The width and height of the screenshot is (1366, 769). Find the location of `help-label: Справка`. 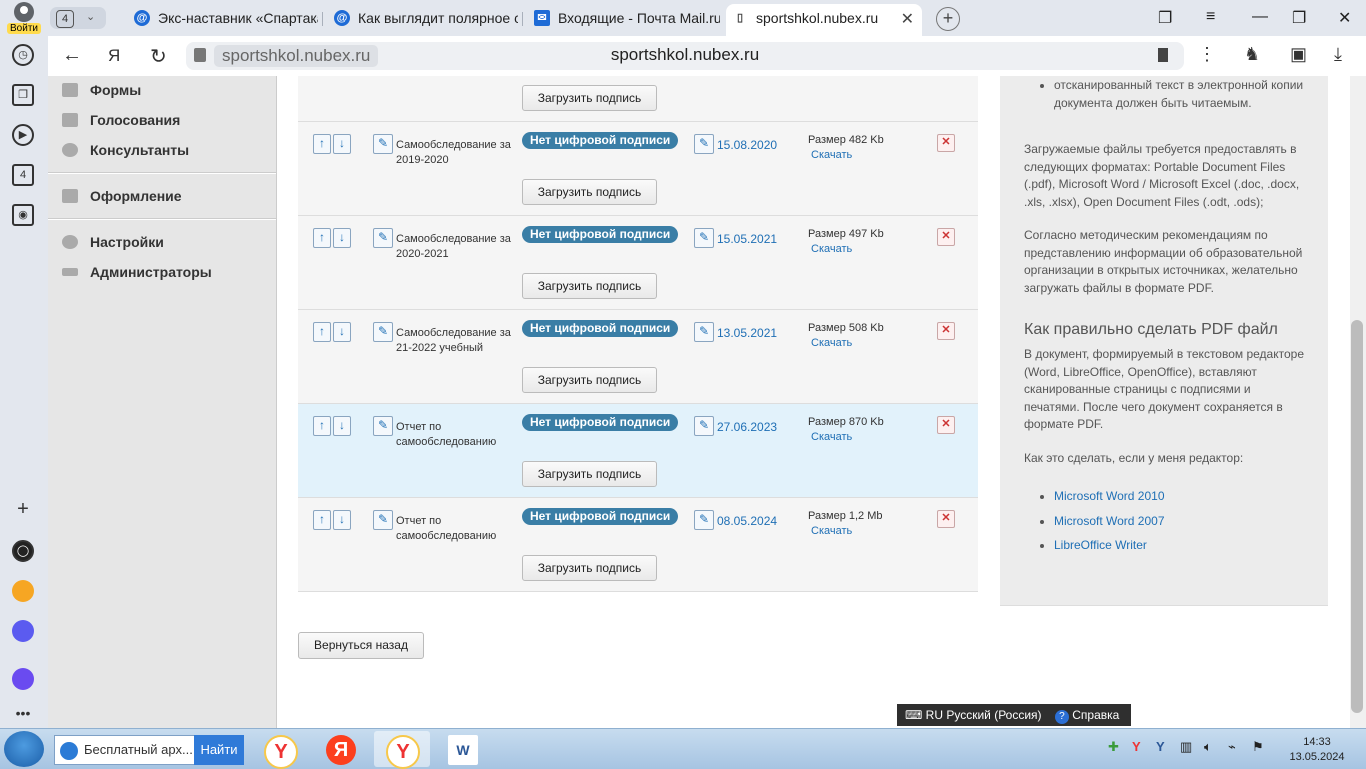

help-label: Справка is located at coordinates (1095, 715).